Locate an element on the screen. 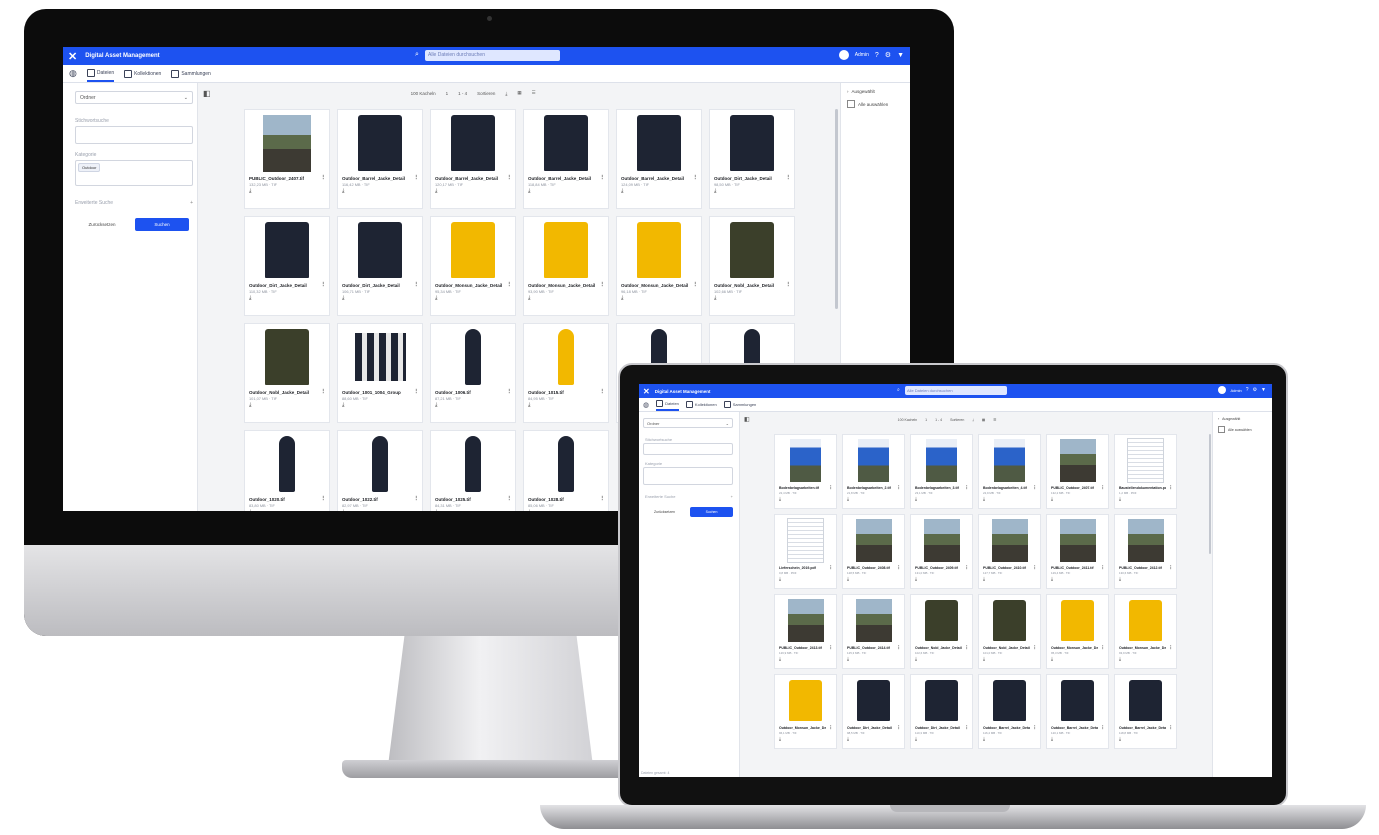 This screenshot has height=835, width=1379. per-page-select: 100 Kacheln is located at coordinates (907, 420).